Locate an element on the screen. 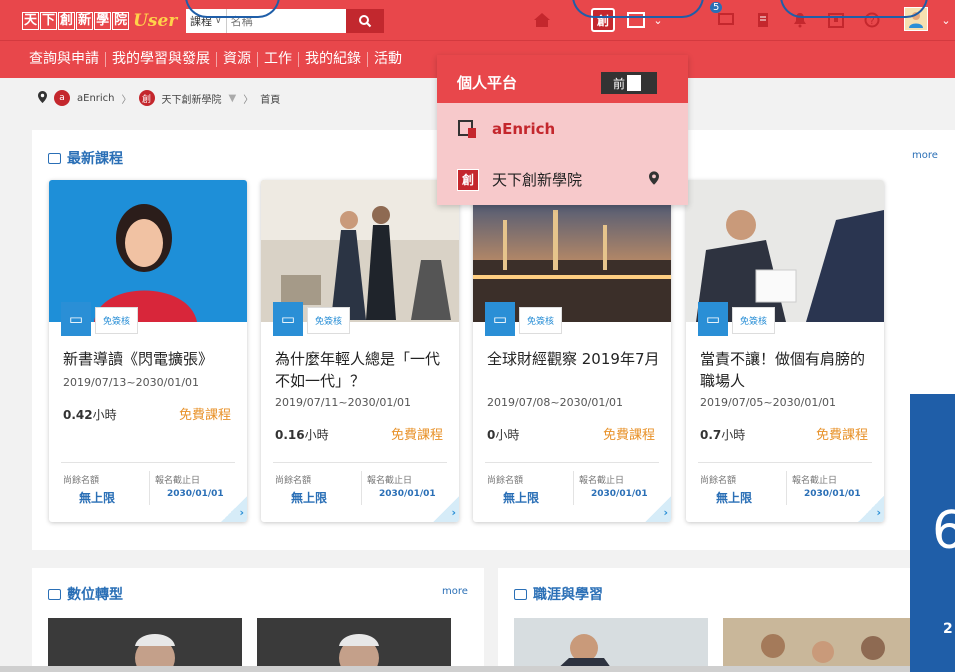 This screenshot has width=955, height=672. nav-item-query: 查詢與申請 is located at coordinates (67, 59).